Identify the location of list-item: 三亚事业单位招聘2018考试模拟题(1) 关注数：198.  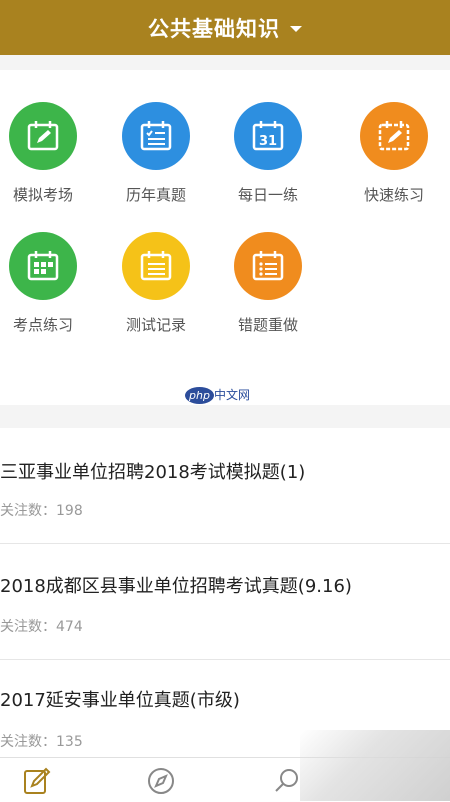
(225, 486).